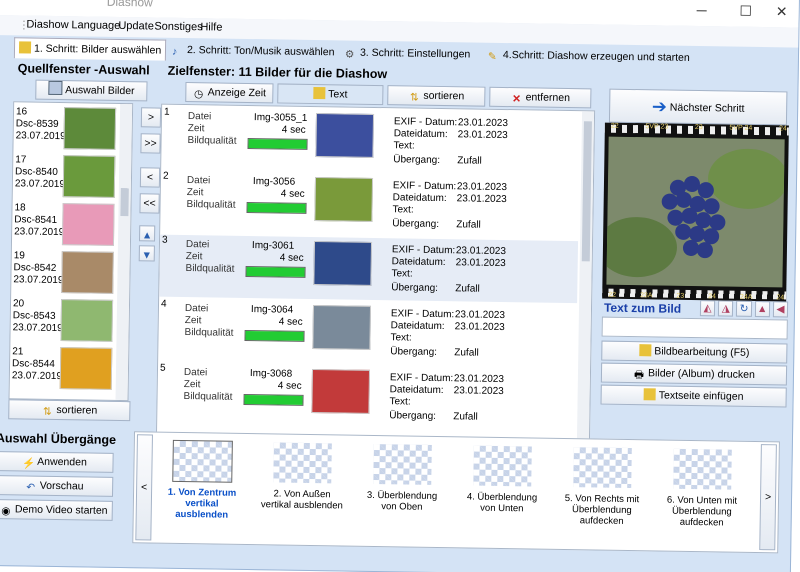 Image resolution: width=800 pixels, height=572 pixels. I want to click on gallery-prev-button: <, so click(144, 487).